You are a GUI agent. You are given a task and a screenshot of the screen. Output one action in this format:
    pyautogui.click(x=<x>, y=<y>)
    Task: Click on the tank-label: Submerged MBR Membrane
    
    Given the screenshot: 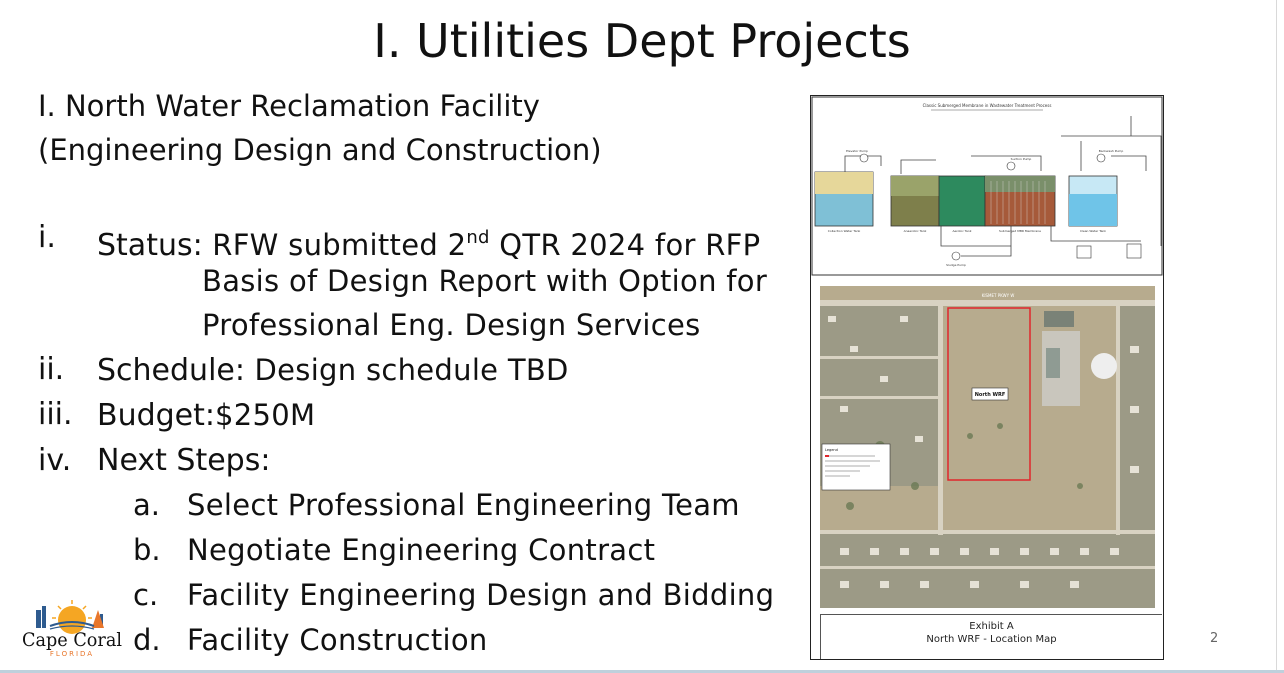 What is the action you would take?
    pyautogui.click(x=1020, y=231)
    